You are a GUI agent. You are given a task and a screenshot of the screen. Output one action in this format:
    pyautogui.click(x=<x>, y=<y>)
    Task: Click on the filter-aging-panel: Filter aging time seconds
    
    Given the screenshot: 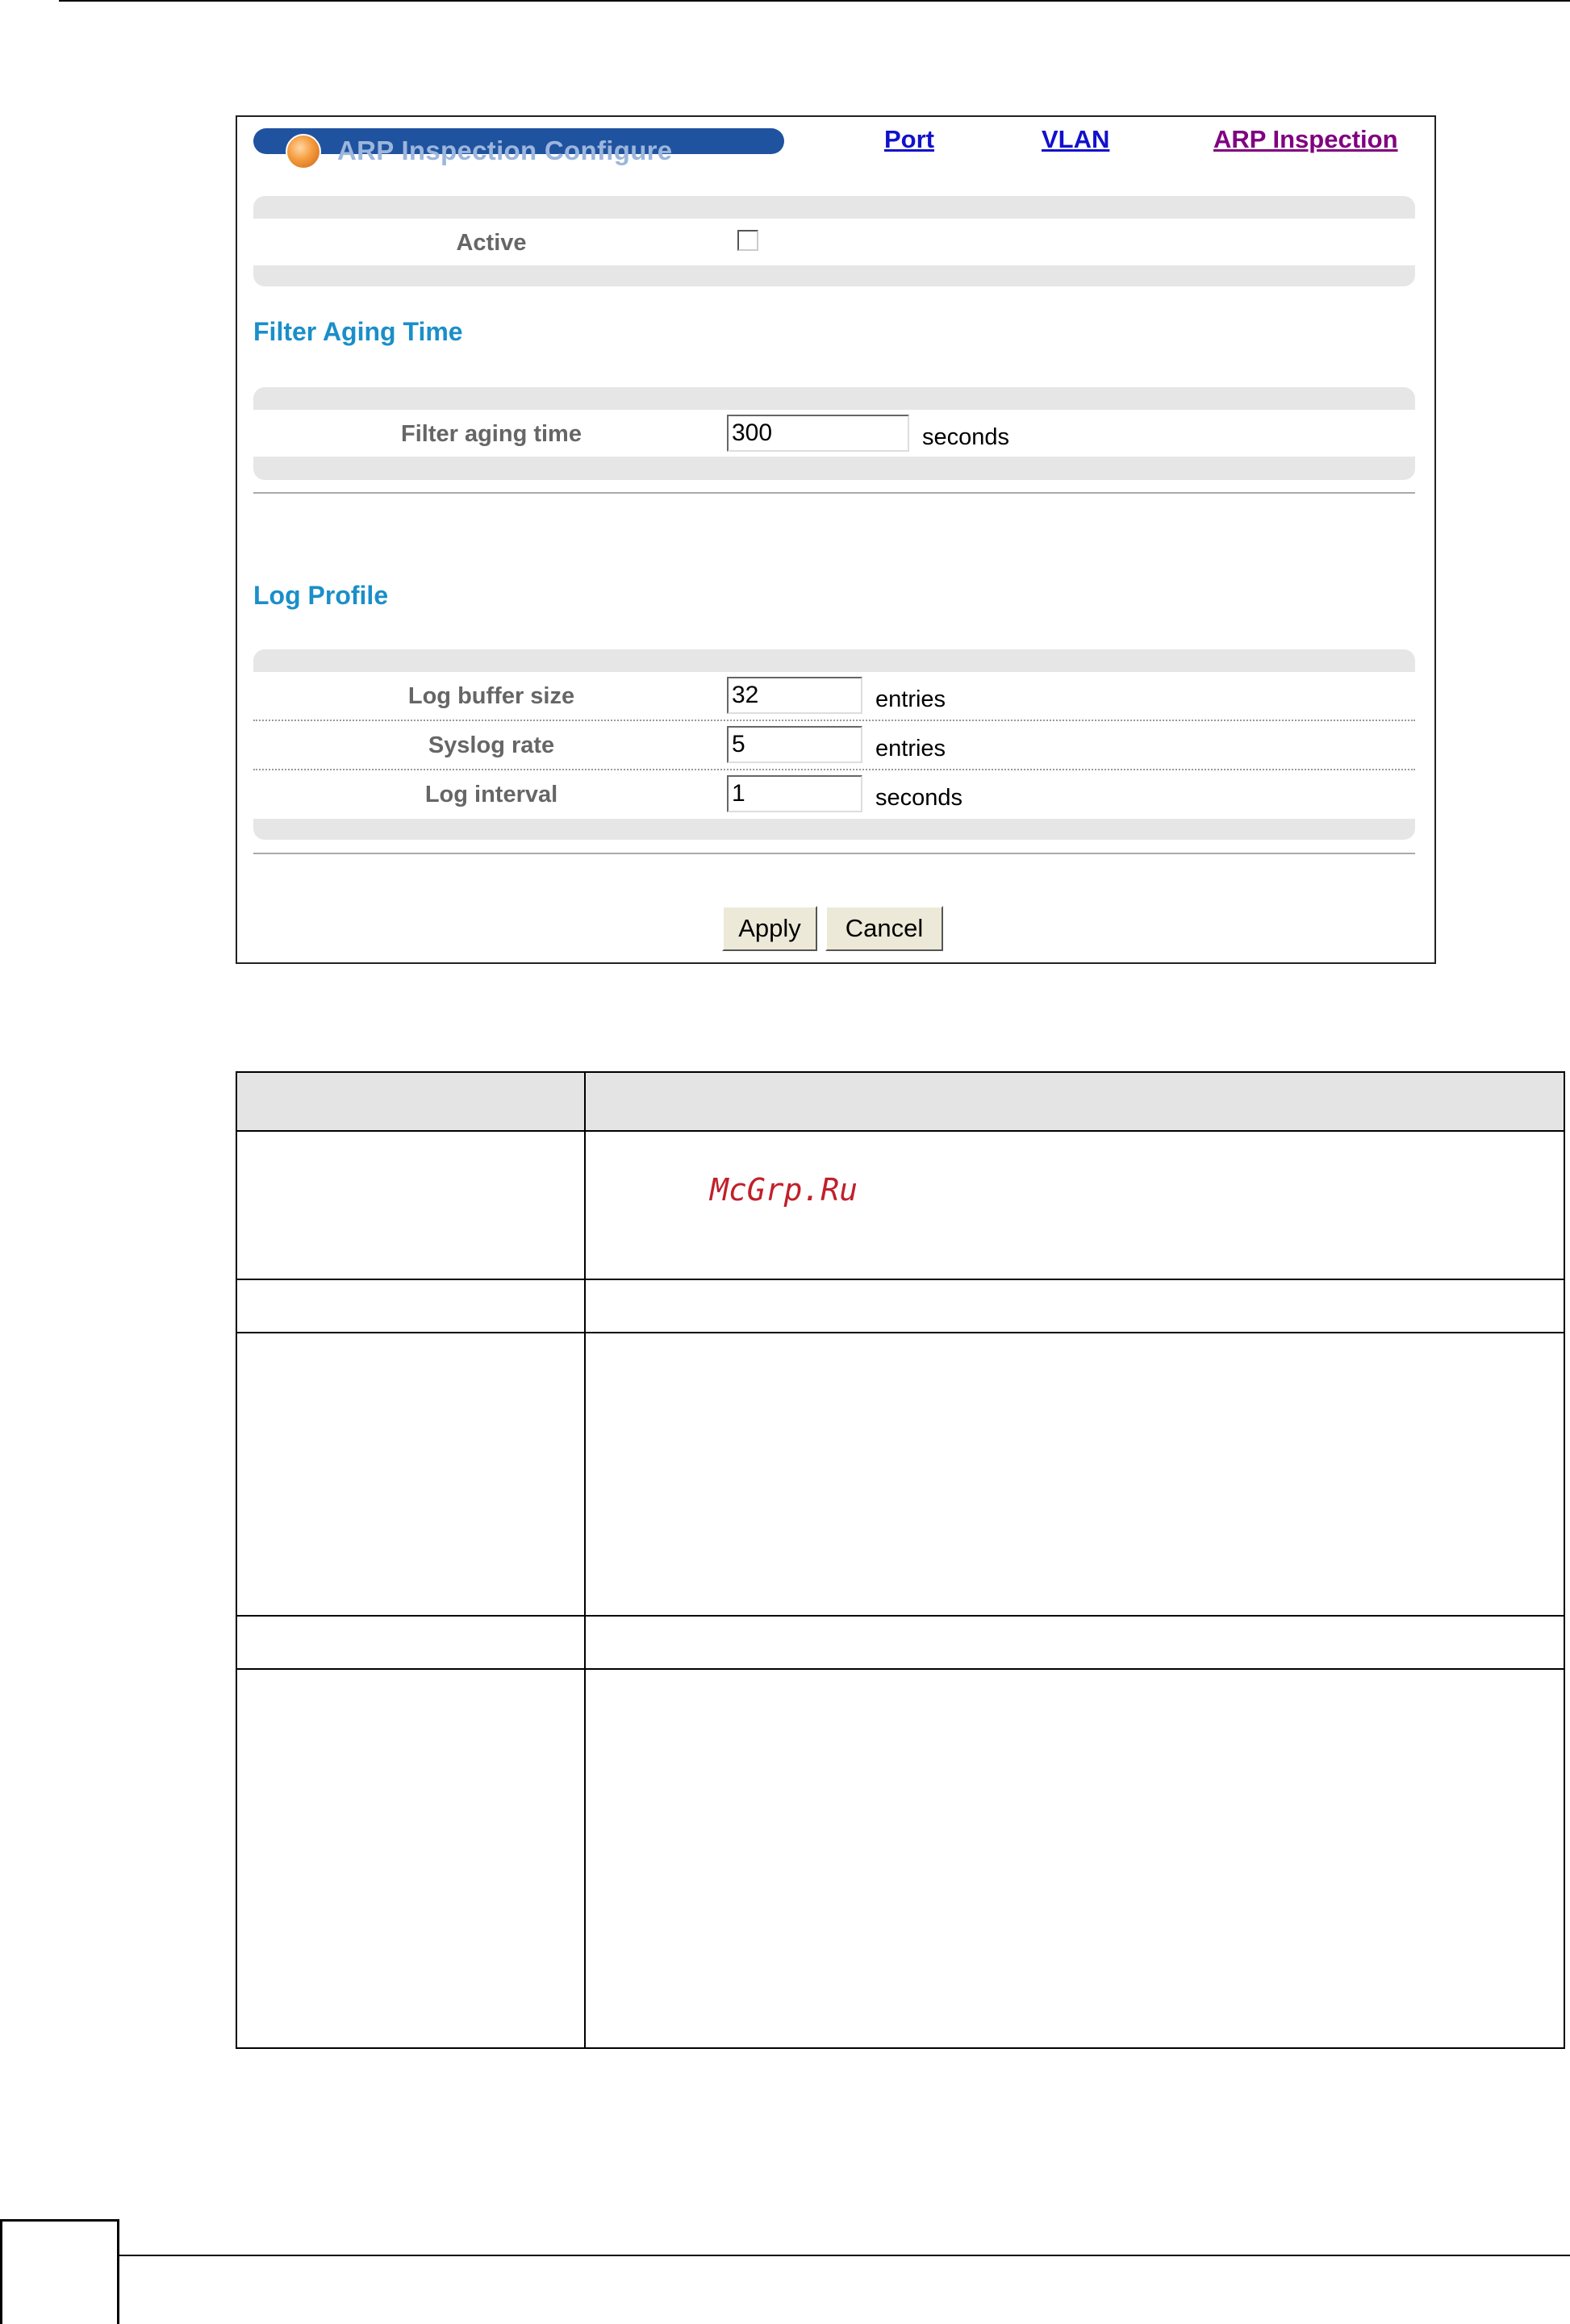 What is the action you would take?
    pyautogui.click(x=834, y=433)
    